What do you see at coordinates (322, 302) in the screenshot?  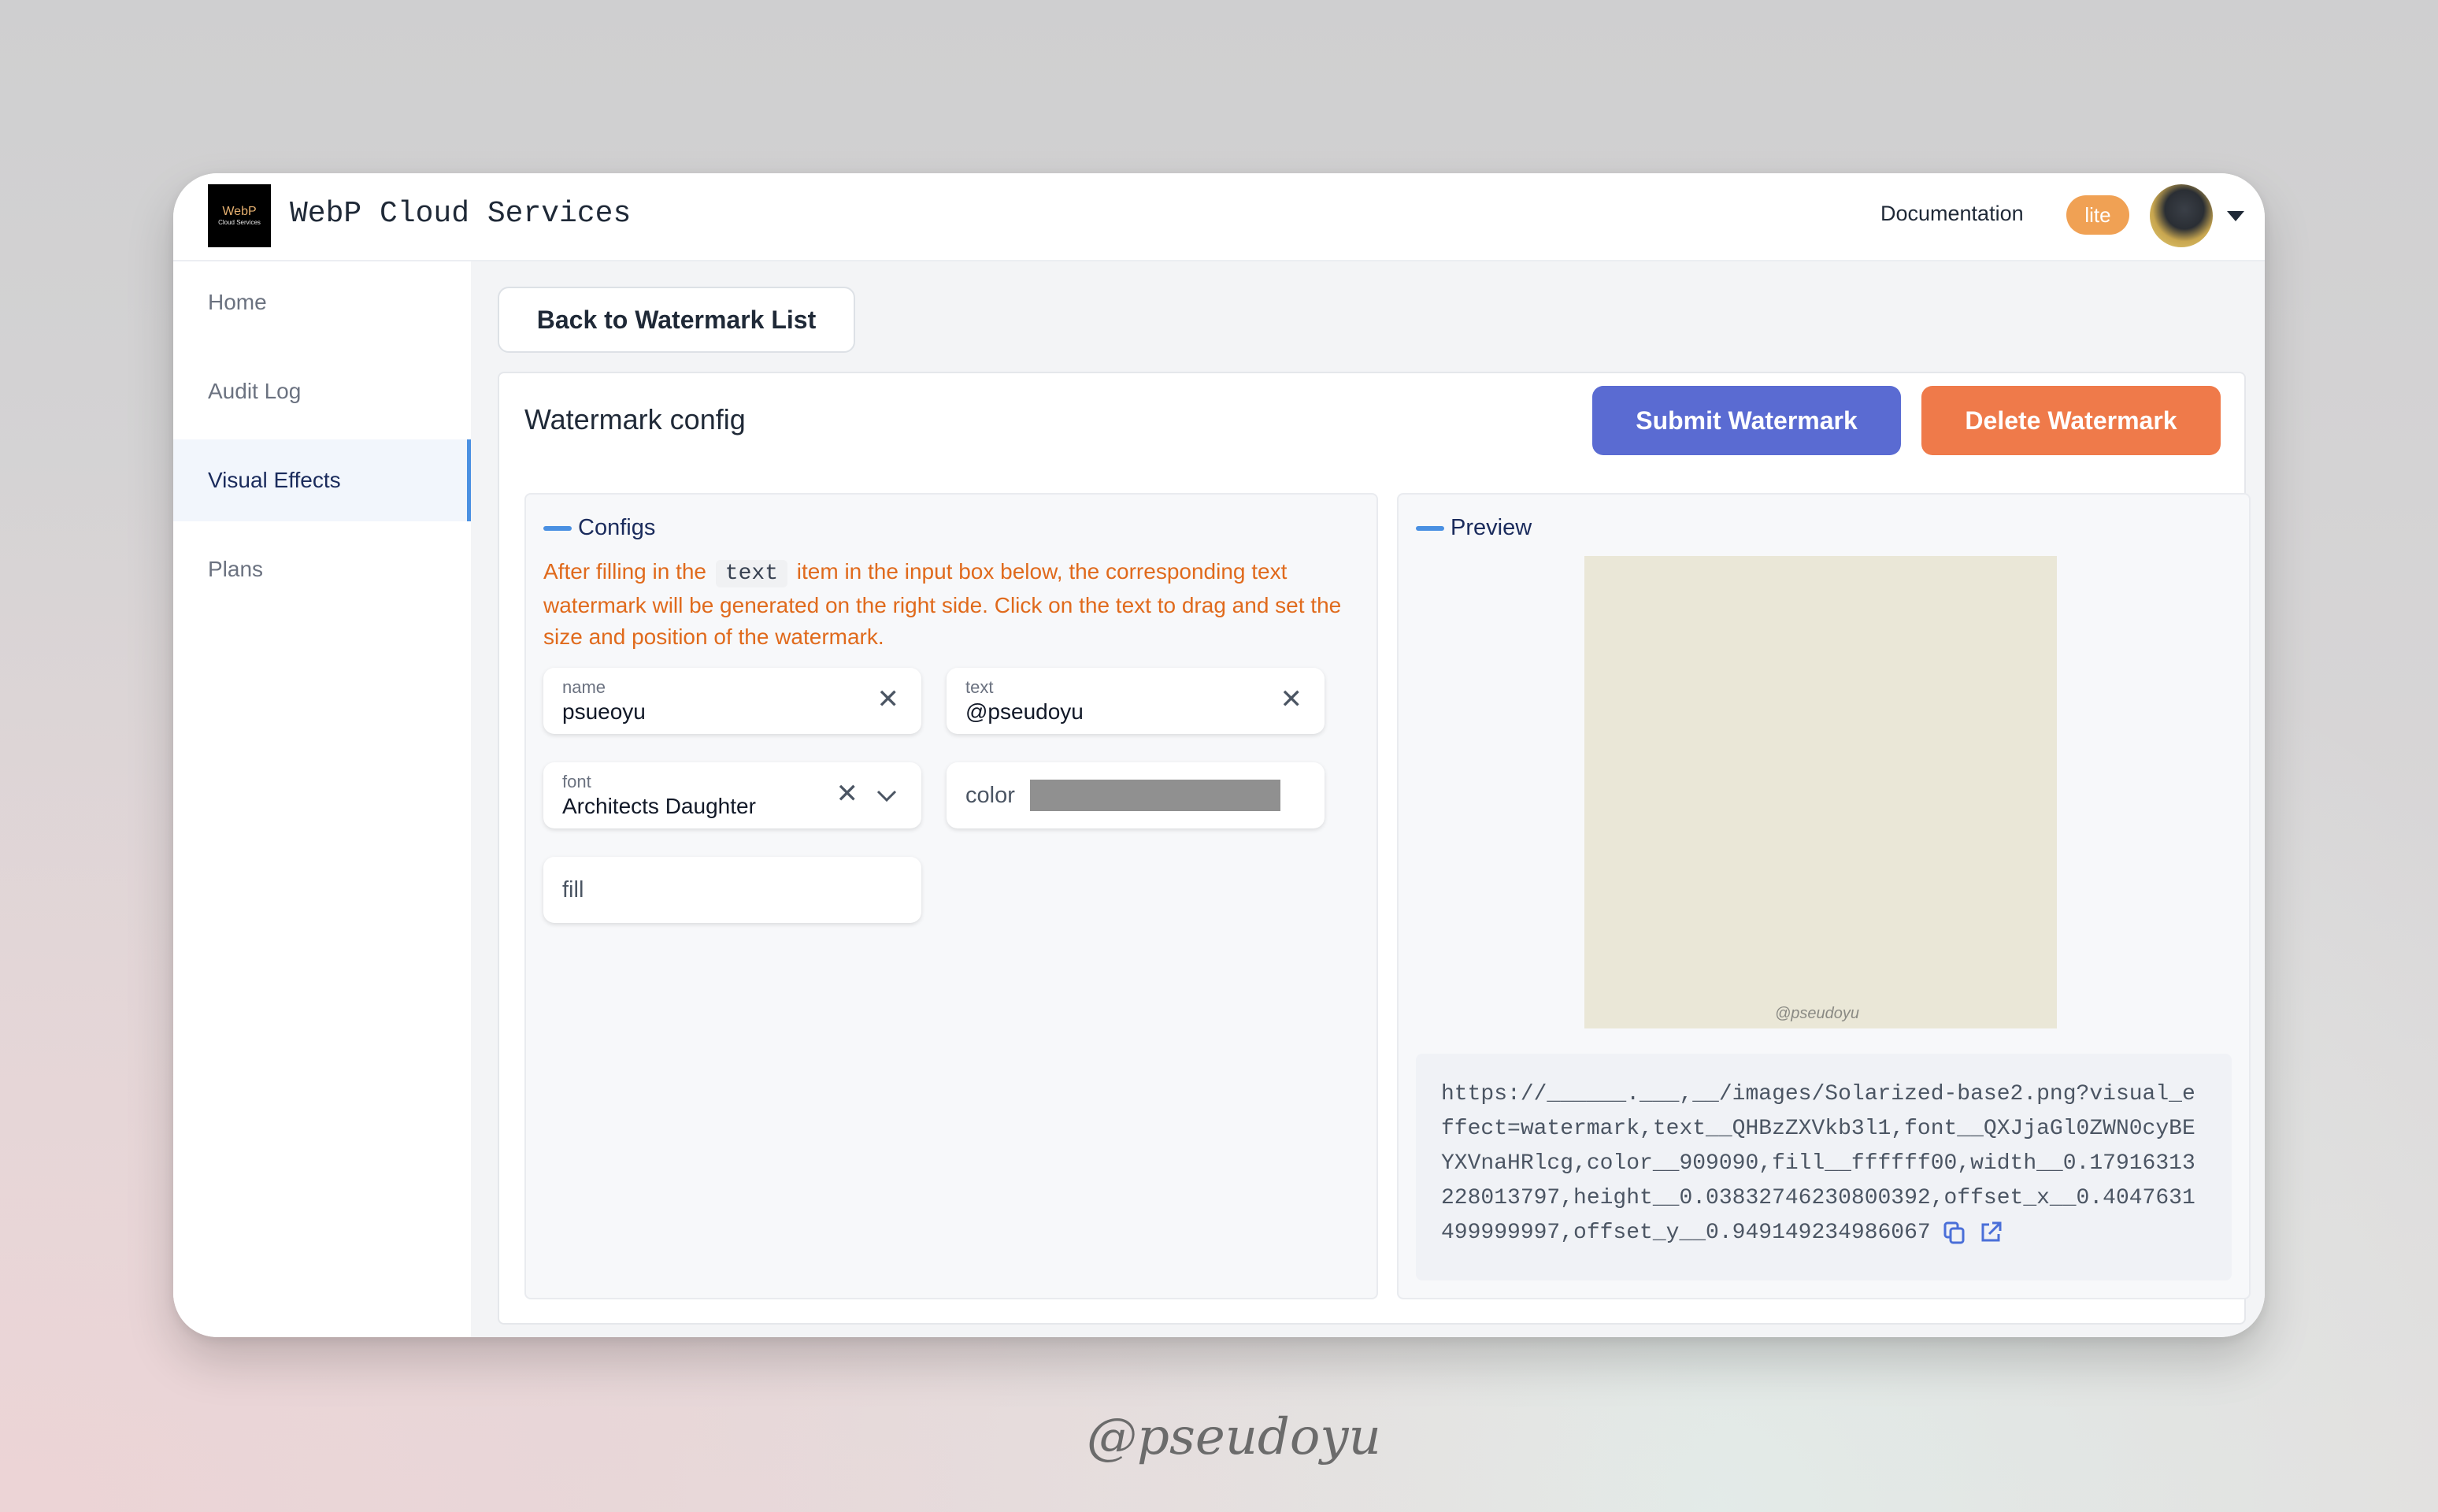 I see `sidebar-item-home: Home` at bounding box center [322, 302].